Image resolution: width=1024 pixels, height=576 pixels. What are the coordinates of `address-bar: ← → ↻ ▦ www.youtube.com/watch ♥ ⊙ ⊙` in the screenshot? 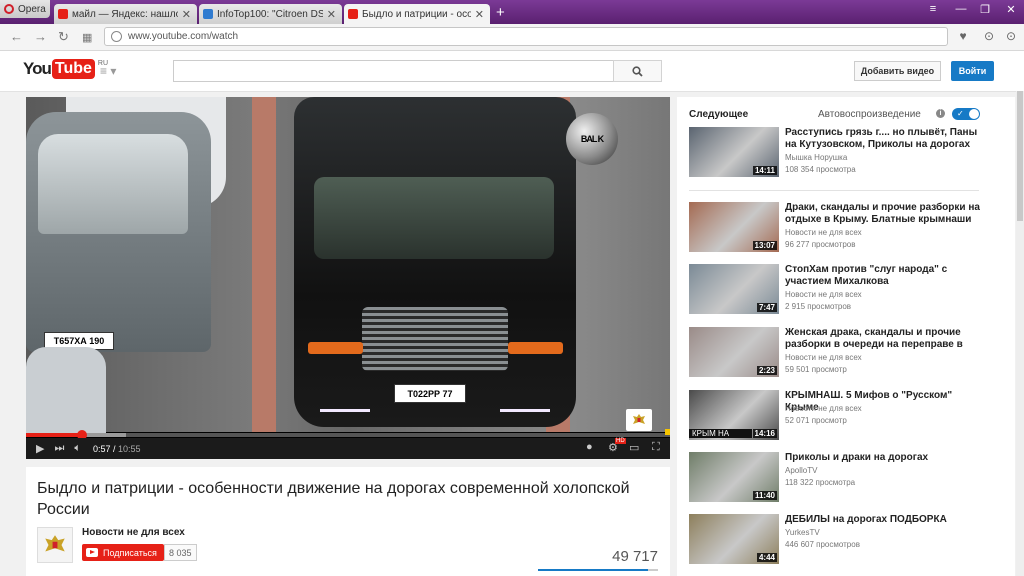 It's located at (512, 37).